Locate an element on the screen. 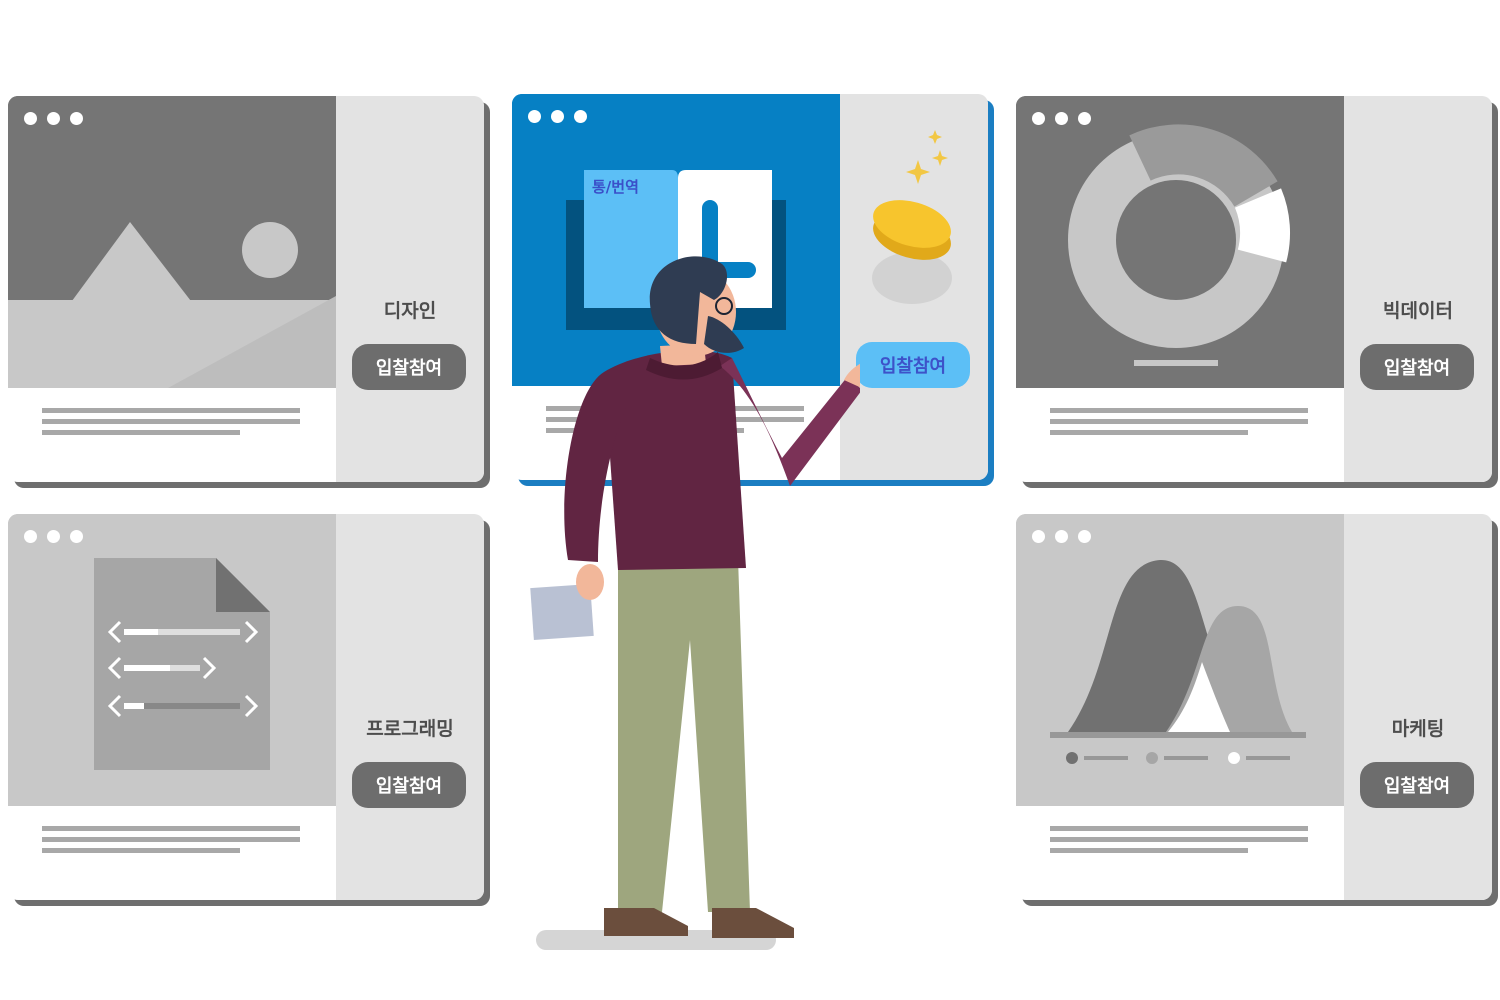 The height and width of the screenshot is (1000, 1500). sparkle-icon is located at coordinates (918, 172).